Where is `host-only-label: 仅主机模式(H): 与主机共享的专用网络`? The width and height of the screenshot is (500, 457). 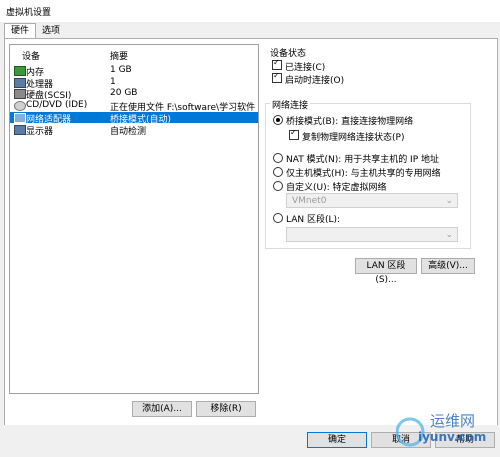
host-only-label: 仅主机模式(H): 与主机共享的专用网络 is located at coordinates (363, 172).